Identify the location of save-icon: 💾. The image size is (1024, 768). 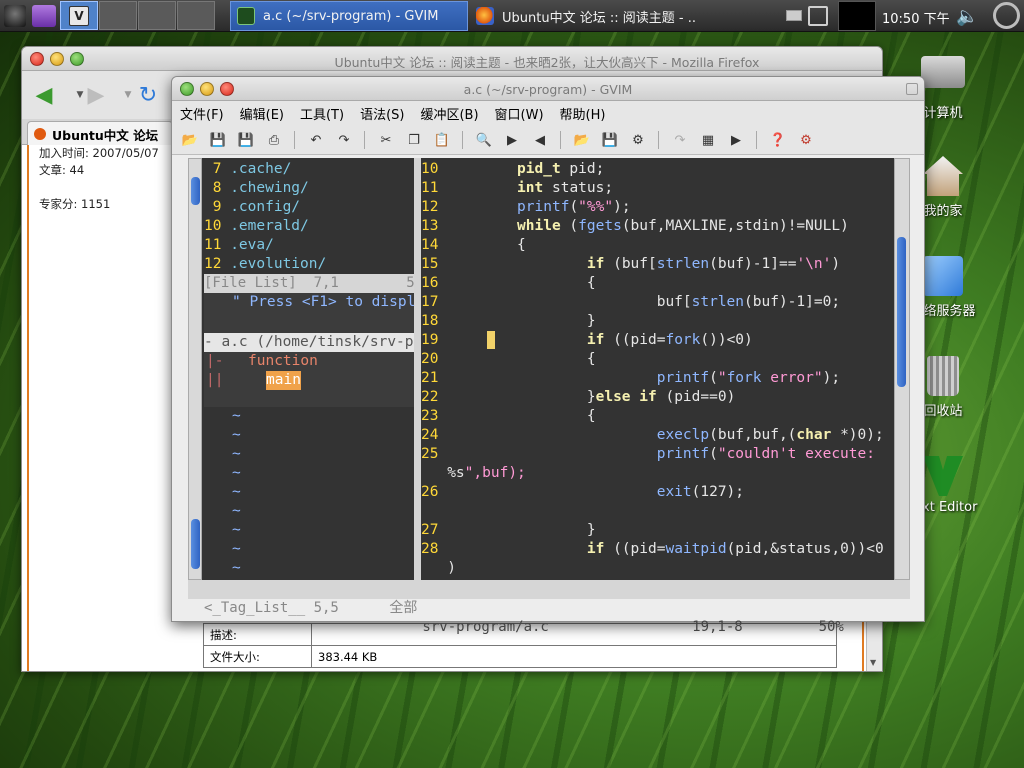
(218, 140).